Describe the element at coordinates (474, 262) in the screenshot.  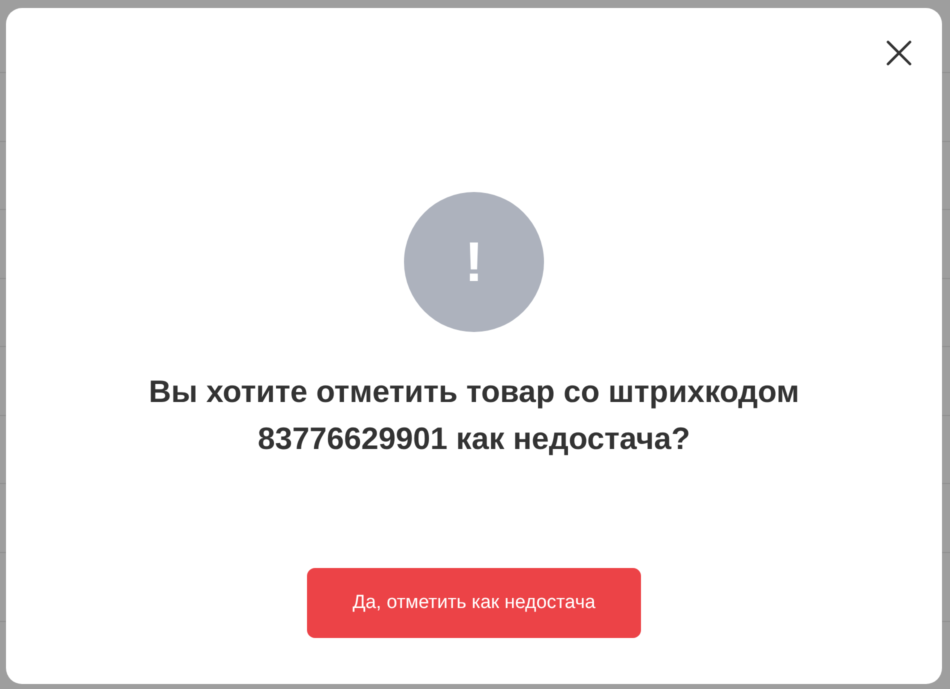
I see `exclamation-icon: !` at that location.